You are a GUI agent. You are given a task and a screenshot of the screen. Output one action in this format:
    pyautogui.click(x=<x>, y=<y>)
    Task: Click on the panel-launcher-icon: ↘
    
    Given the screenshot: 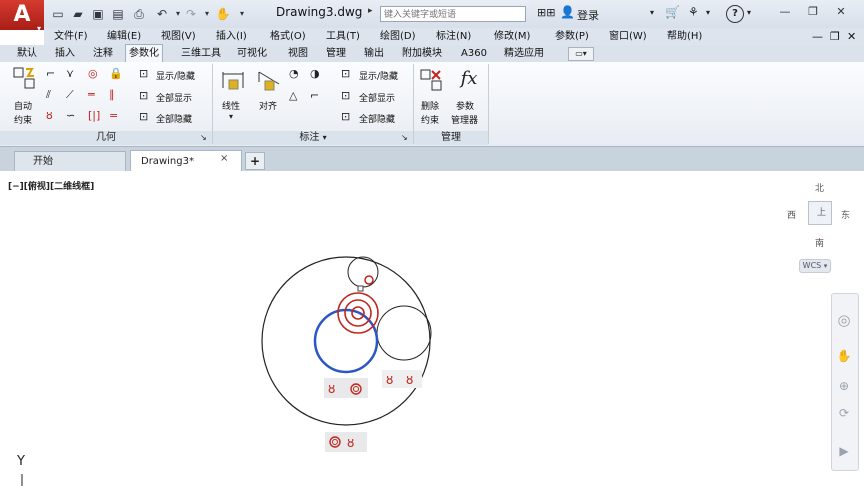 What is the action you would take?
    pyautogui.click(x=203, y=137)
    